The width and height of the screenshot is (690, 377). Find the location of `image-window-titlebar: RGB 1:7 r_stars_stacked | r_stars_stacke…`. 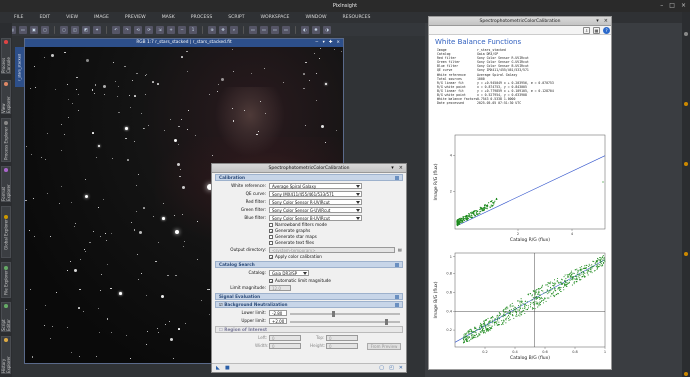

image-window-titlebar: RGB 1:7 r_stars_stacked | r_stars_stacke… is located at coordinates (184, 43).